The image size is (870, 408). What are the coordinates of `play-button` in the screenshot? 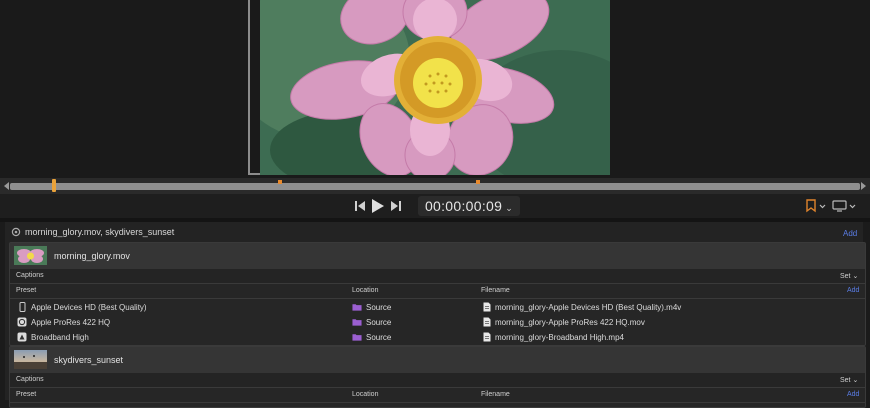 It's located at (377, 206).